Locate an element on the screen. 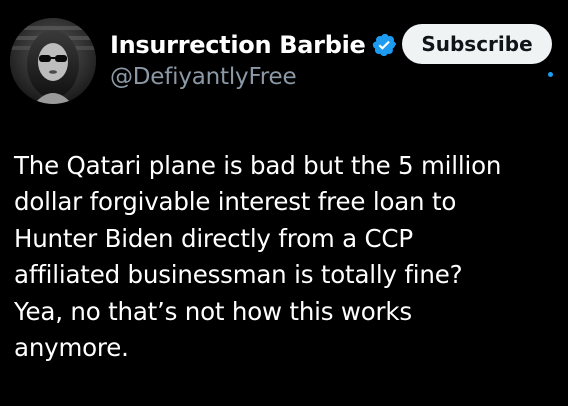 This screenshot has width=568, height=406. tweet-text-line: dollar forgivable interest free loan to is located at coordinates (235, 202).